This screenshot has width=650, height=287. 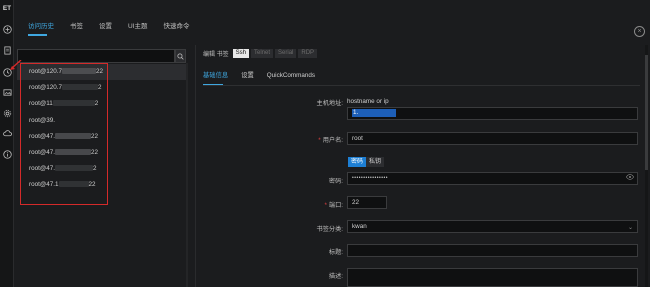 What do you see at coordinates (492, 226) in the screenshot?
I see `category-select: kwan` at bounding box center [492, 226].